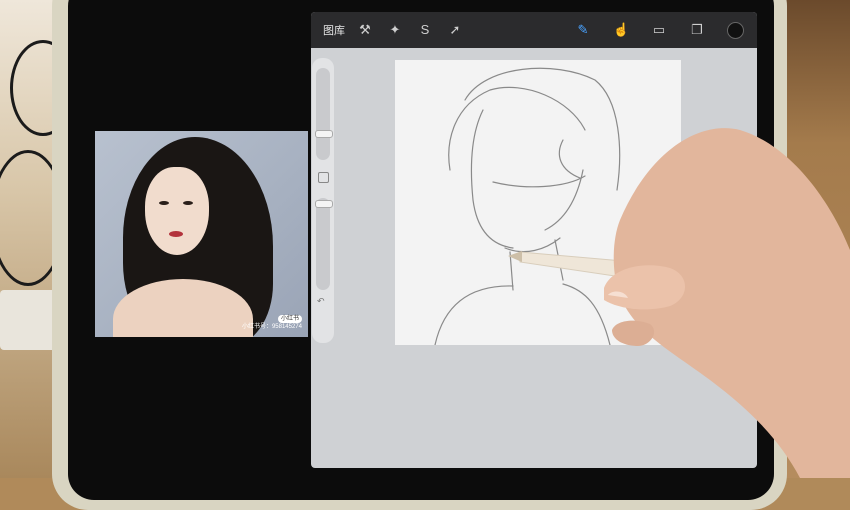 The image size is (850, 510). What do you see at coordinates (735, 30) in the screenshot?
I see `color-icon` at bounding box center [735, 30].